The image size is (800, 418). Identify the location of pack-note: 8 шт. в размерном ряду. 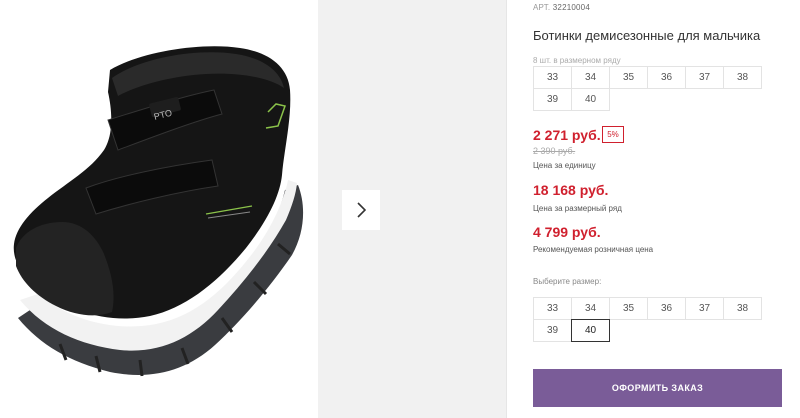
(577, 60).